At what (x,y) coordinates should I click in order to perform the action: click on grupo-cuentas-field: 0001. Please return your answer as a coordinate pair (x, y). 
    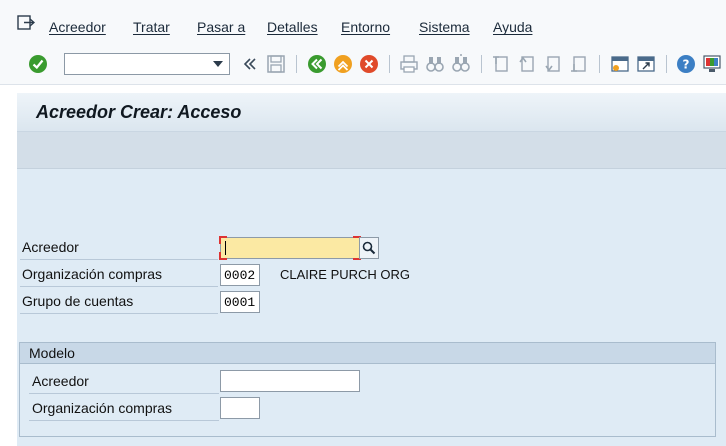
    Looking at the image, I should click on (240, 302).